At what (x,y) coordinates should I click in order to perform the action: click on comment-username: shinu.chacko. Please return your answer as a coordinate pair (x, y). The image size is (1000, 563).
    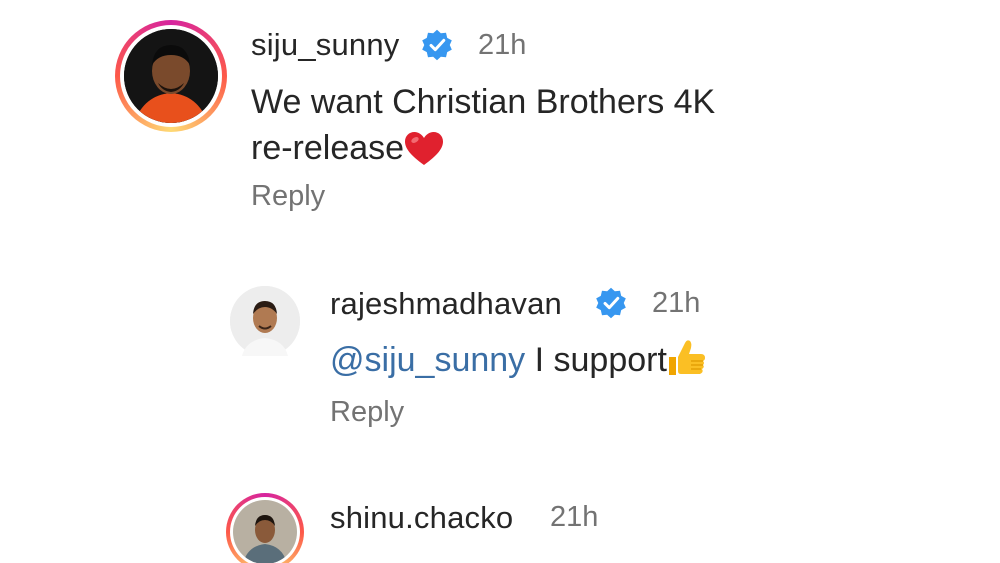
    Looking at the image, I should click on (421, 518).